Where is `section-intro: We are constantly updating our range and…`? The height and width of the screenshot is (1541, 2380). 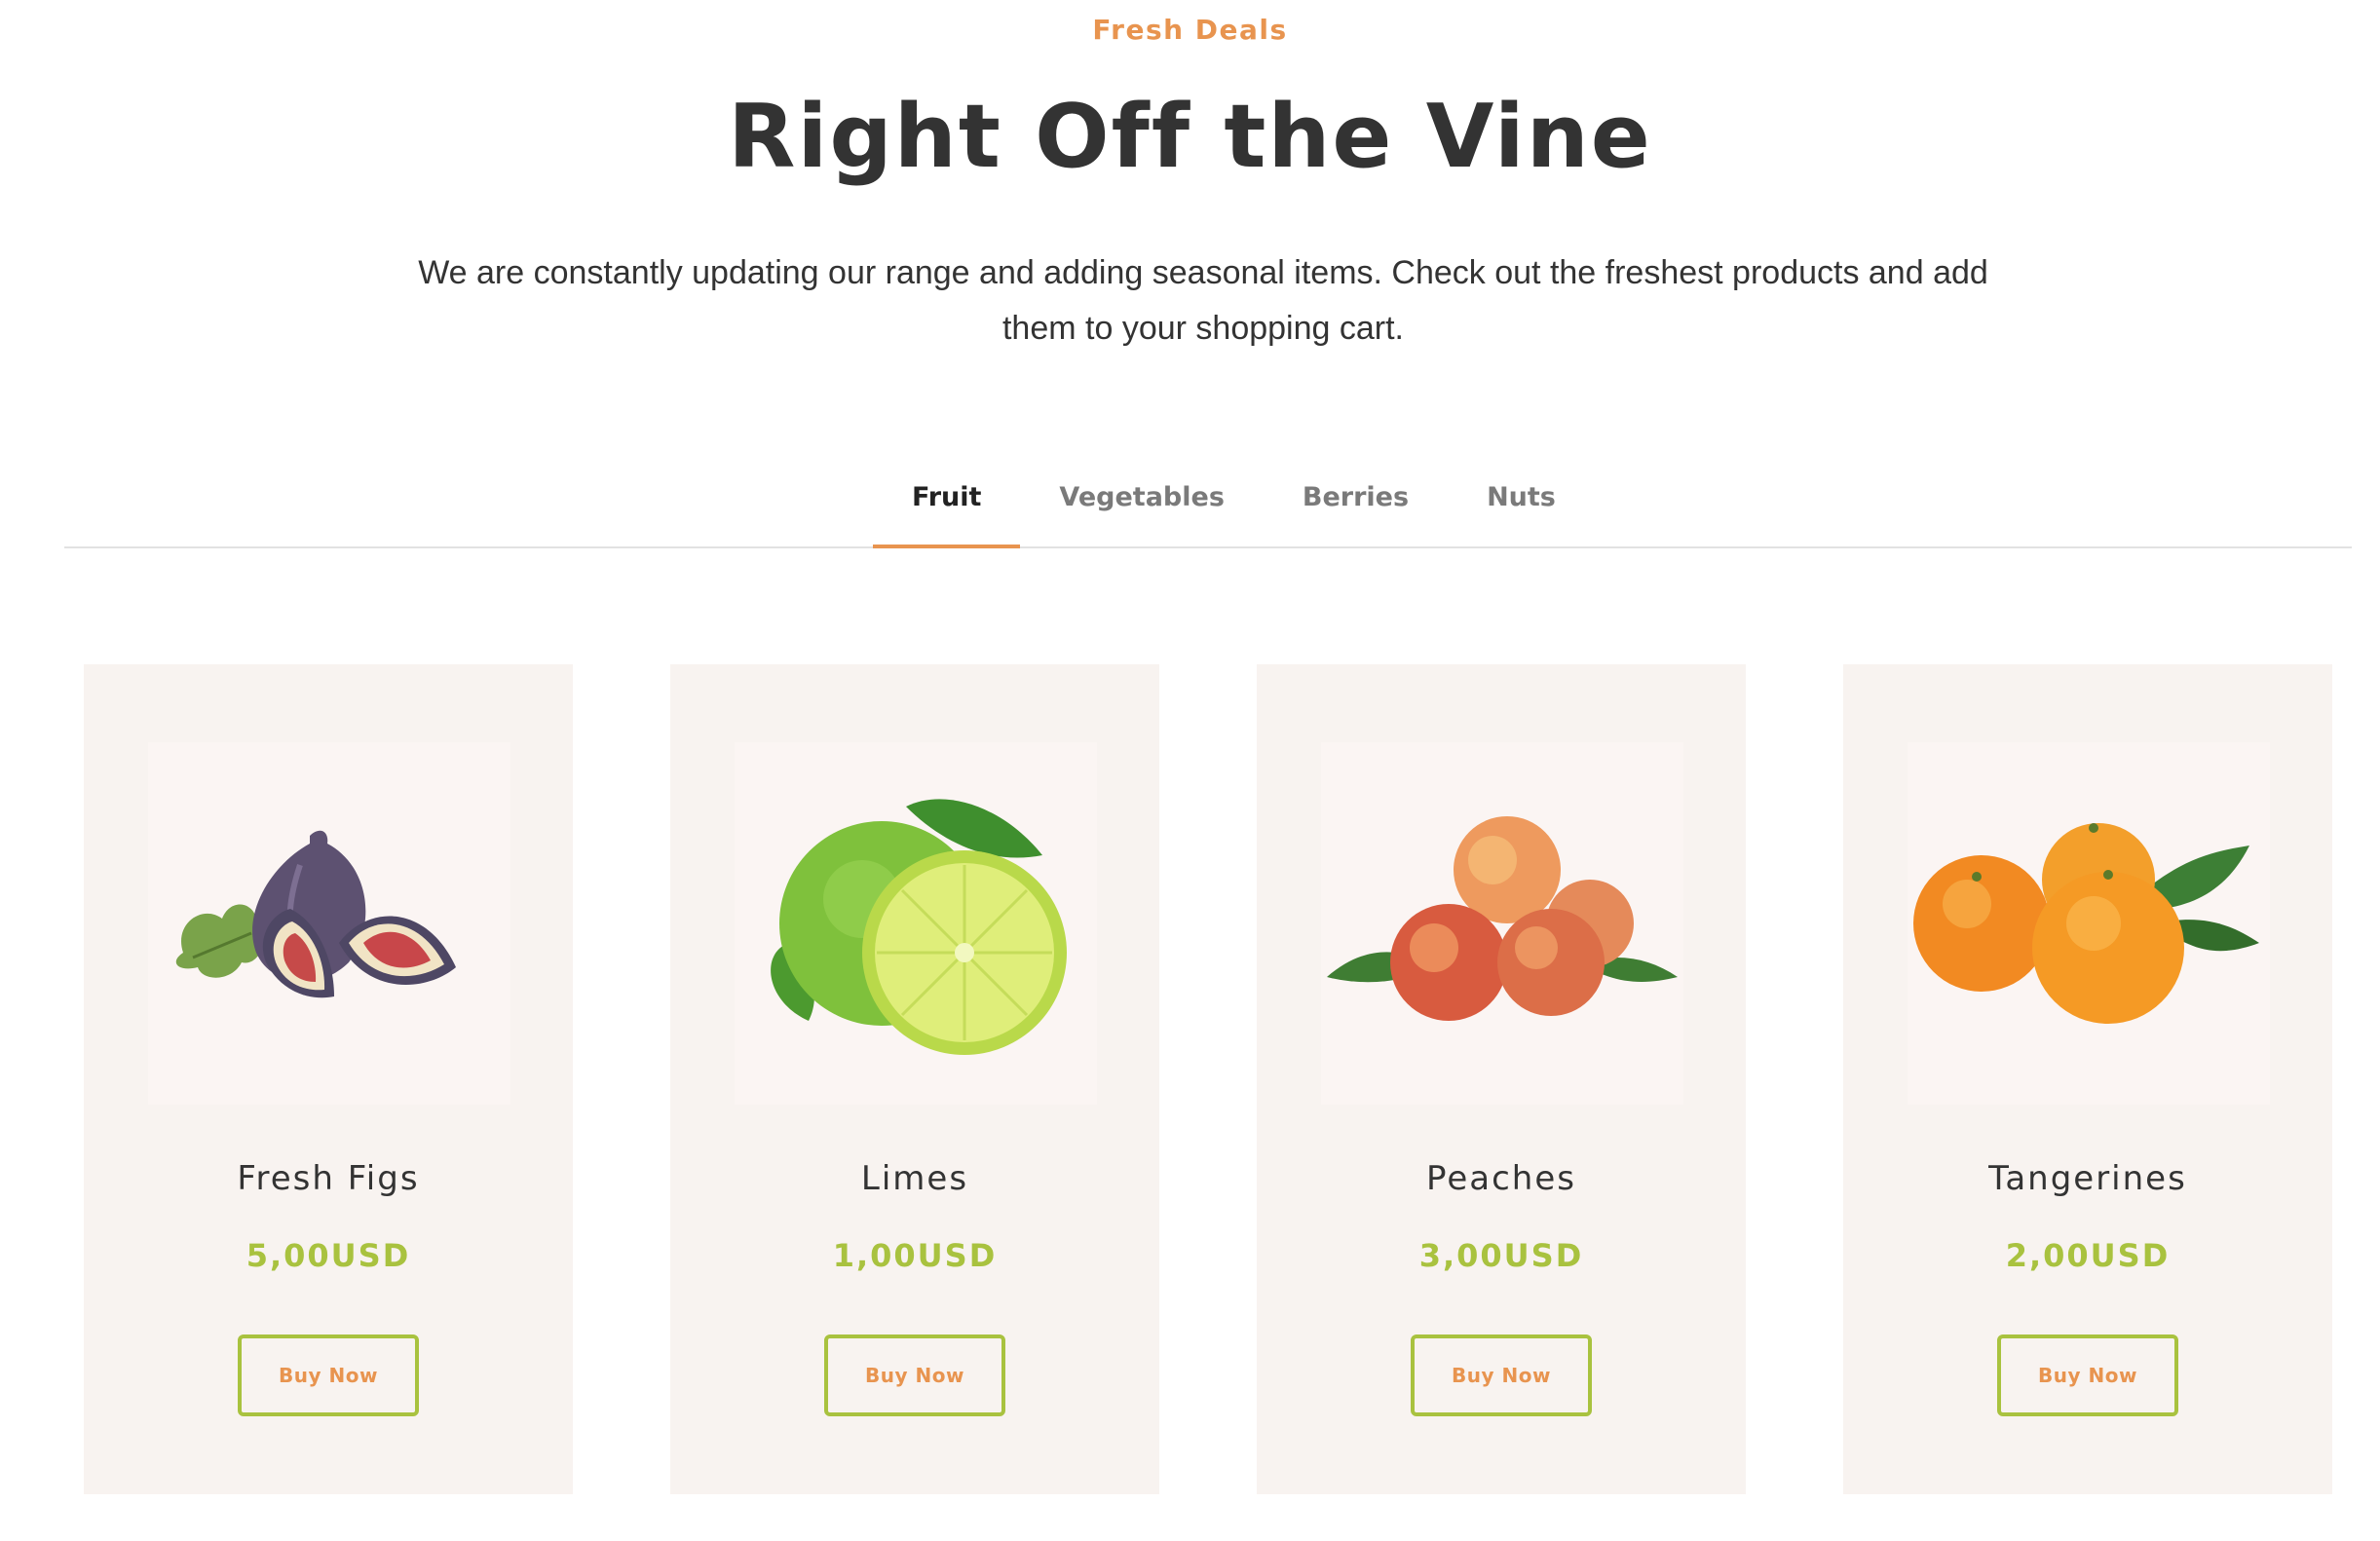
section-intro: We are constantly updating our range and… is located at coordinates (1203, 300).